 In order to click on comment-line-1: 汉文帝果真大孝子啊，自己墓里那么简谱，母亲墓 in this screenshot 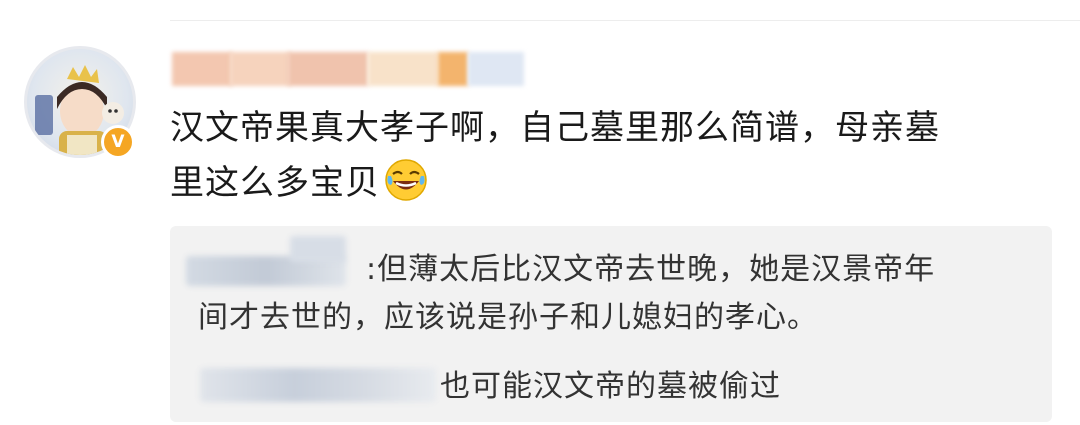, I will do `click(555, 128)`.